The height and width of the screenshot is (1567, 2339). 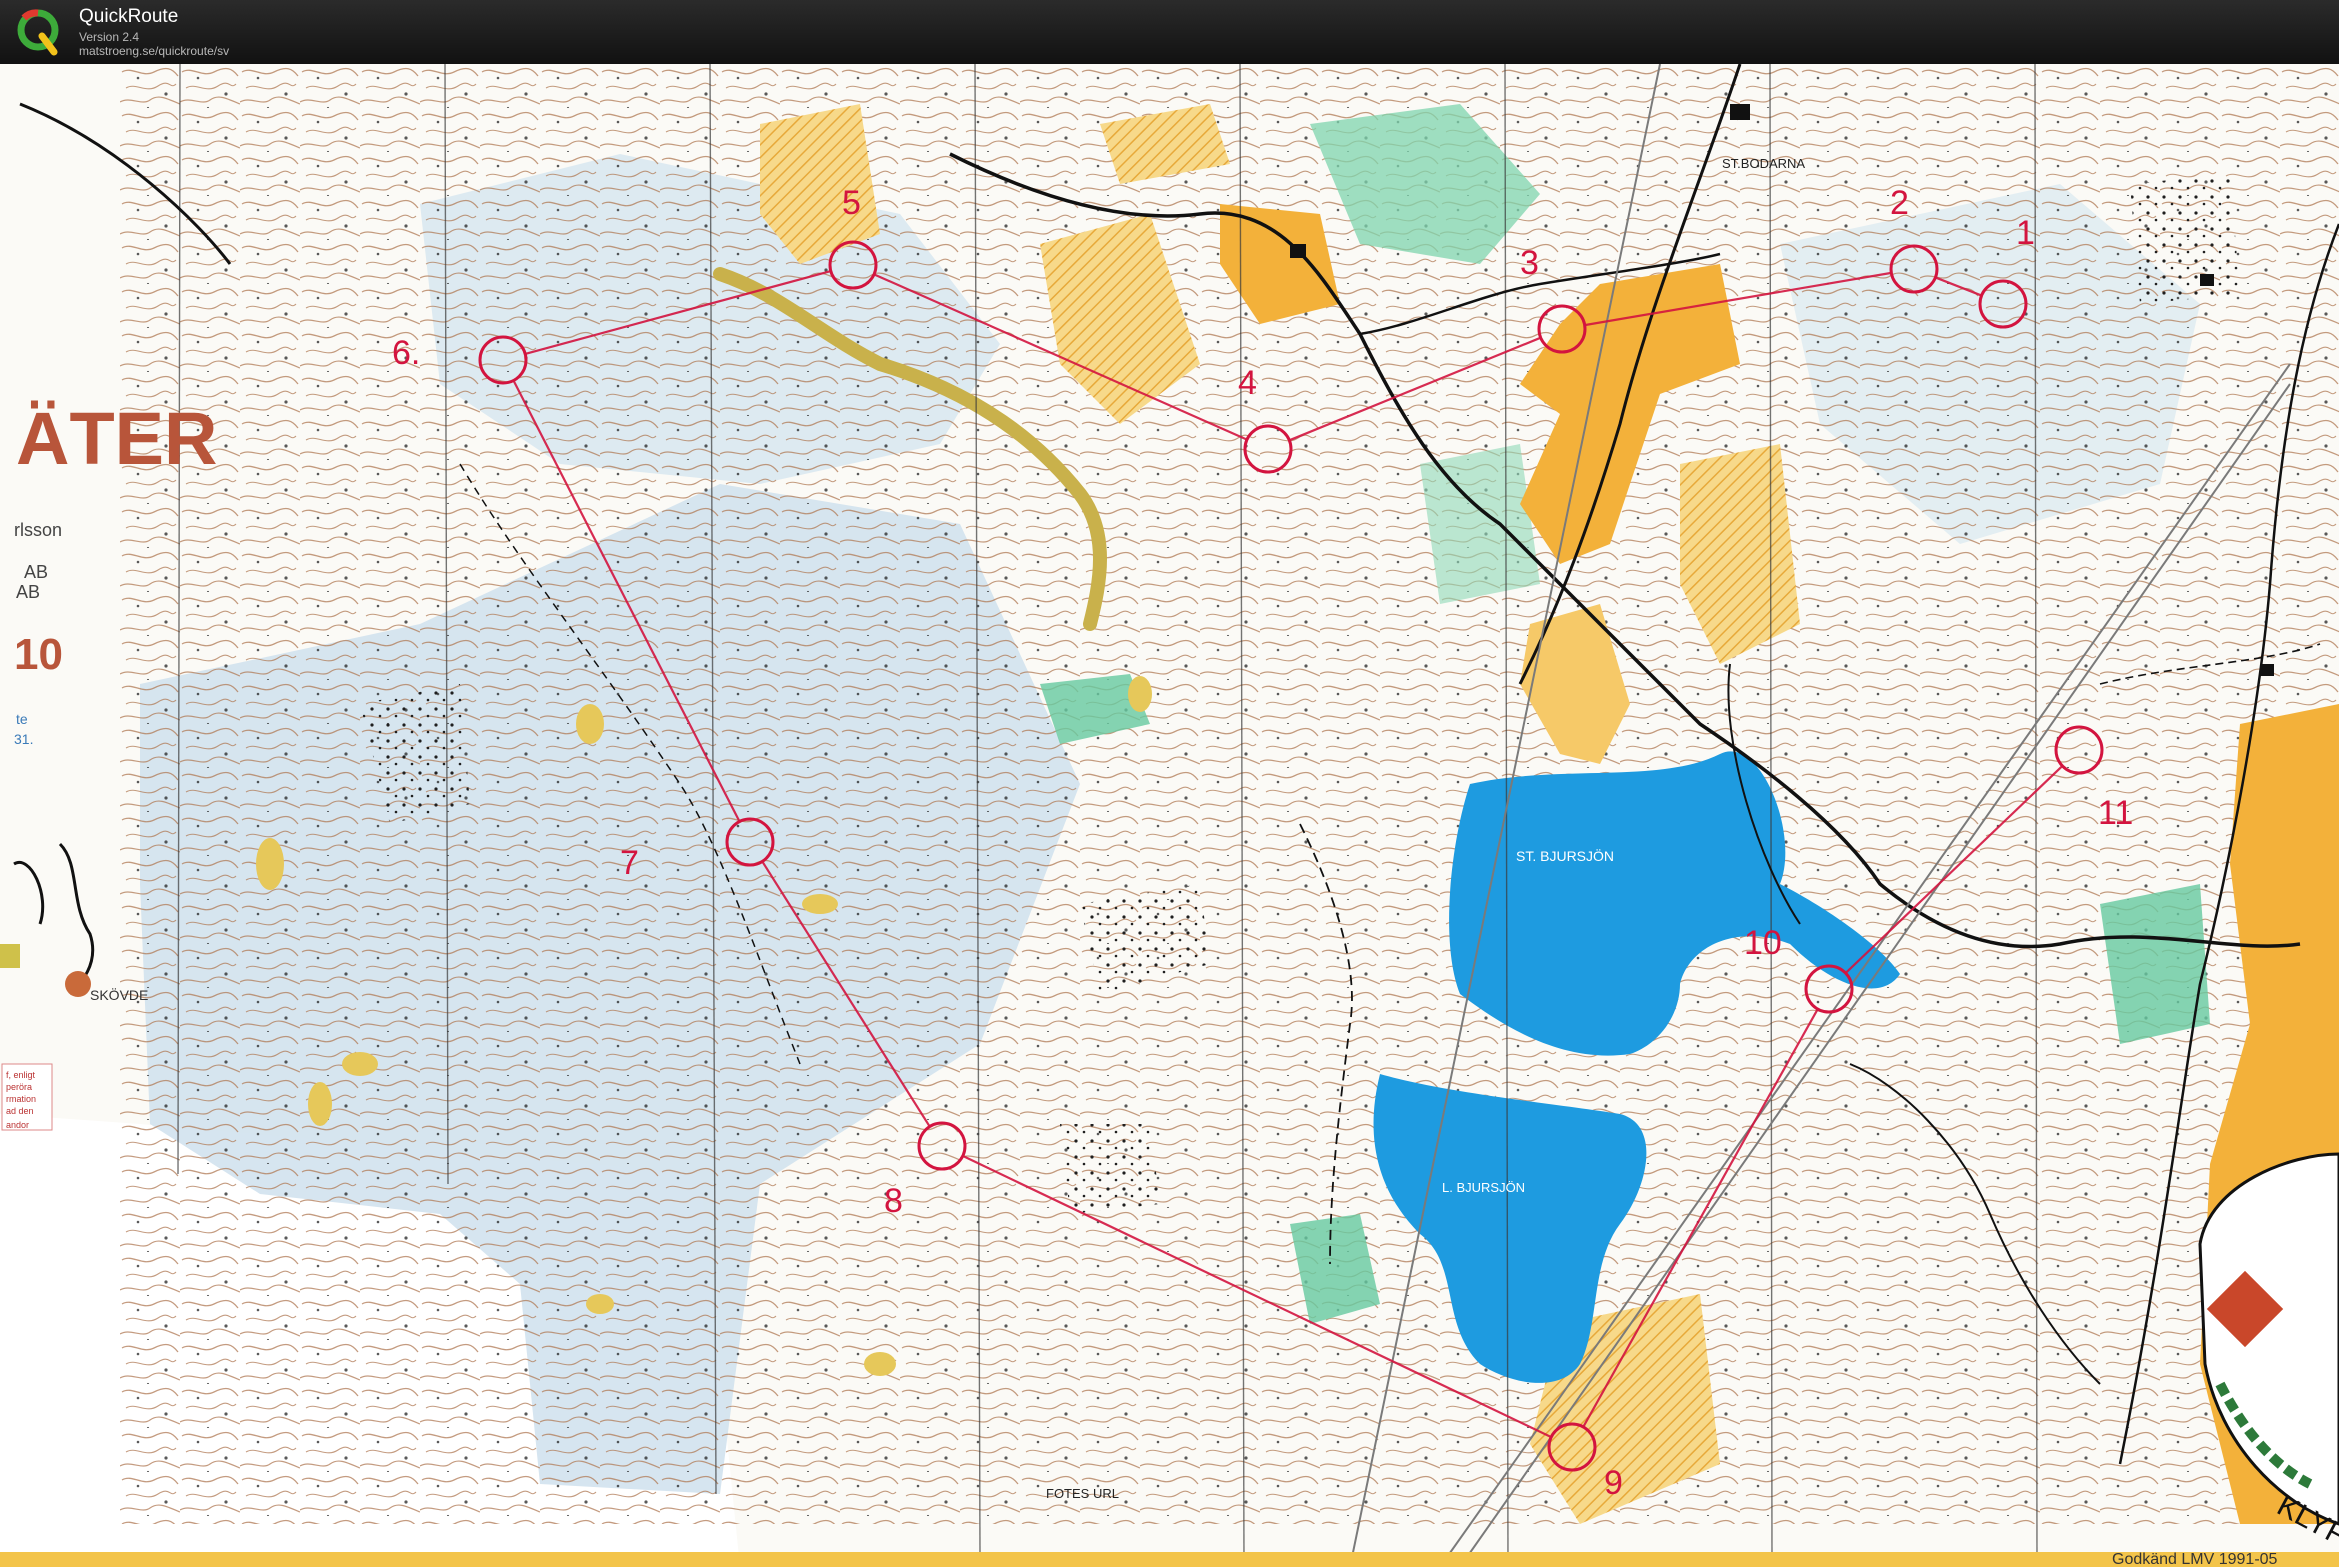 What do you see at coordinates (1483, 1187) in the screenshot?
I see `place-l-bjursjon: L. BJURSJÖN` at bounding box center [1483, 1187].